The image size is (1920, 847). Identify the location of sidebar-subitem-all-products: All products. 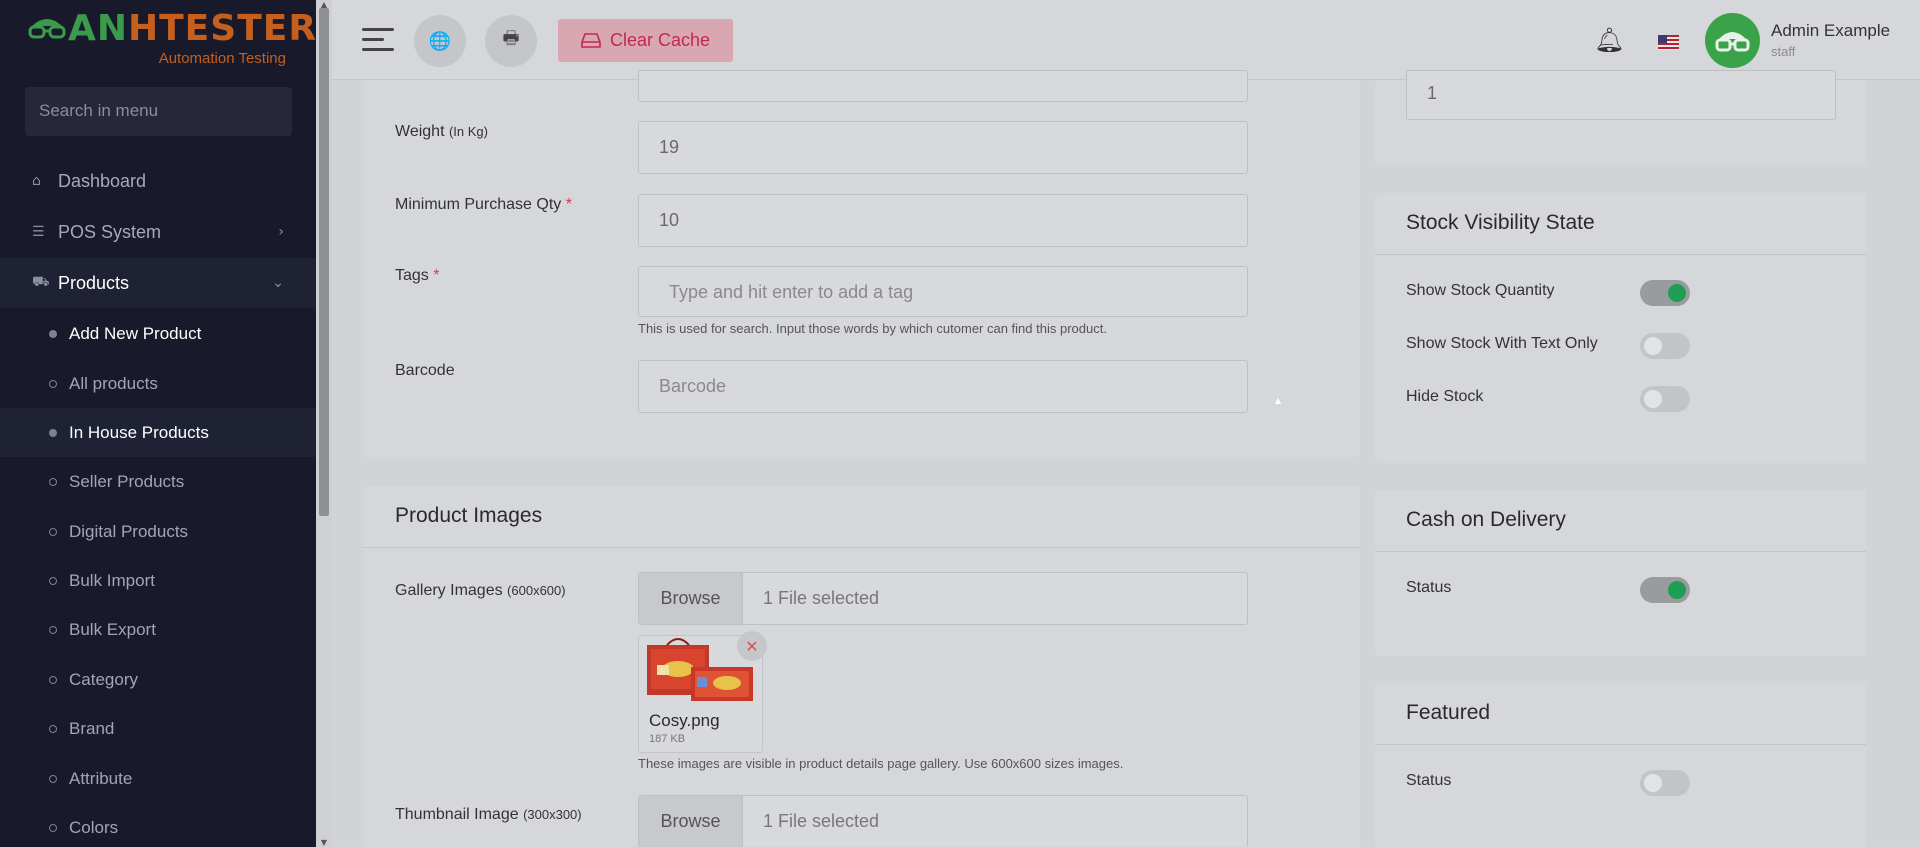
(158, 383).